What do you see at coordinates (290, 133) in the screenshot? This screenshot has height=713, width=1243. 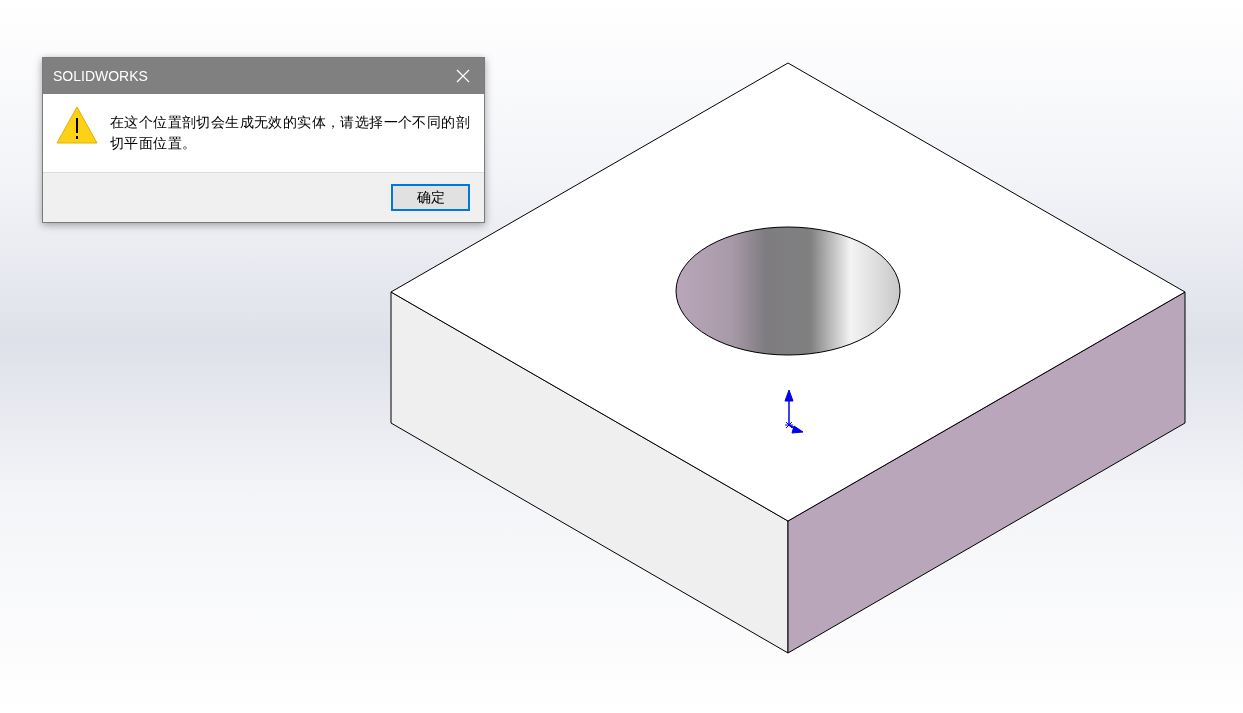 I see `dialog-message: 在这个位置剖切会生成无效的实体，请选择一个不同的剖切平面位置。` at bounding box center [290, 133].